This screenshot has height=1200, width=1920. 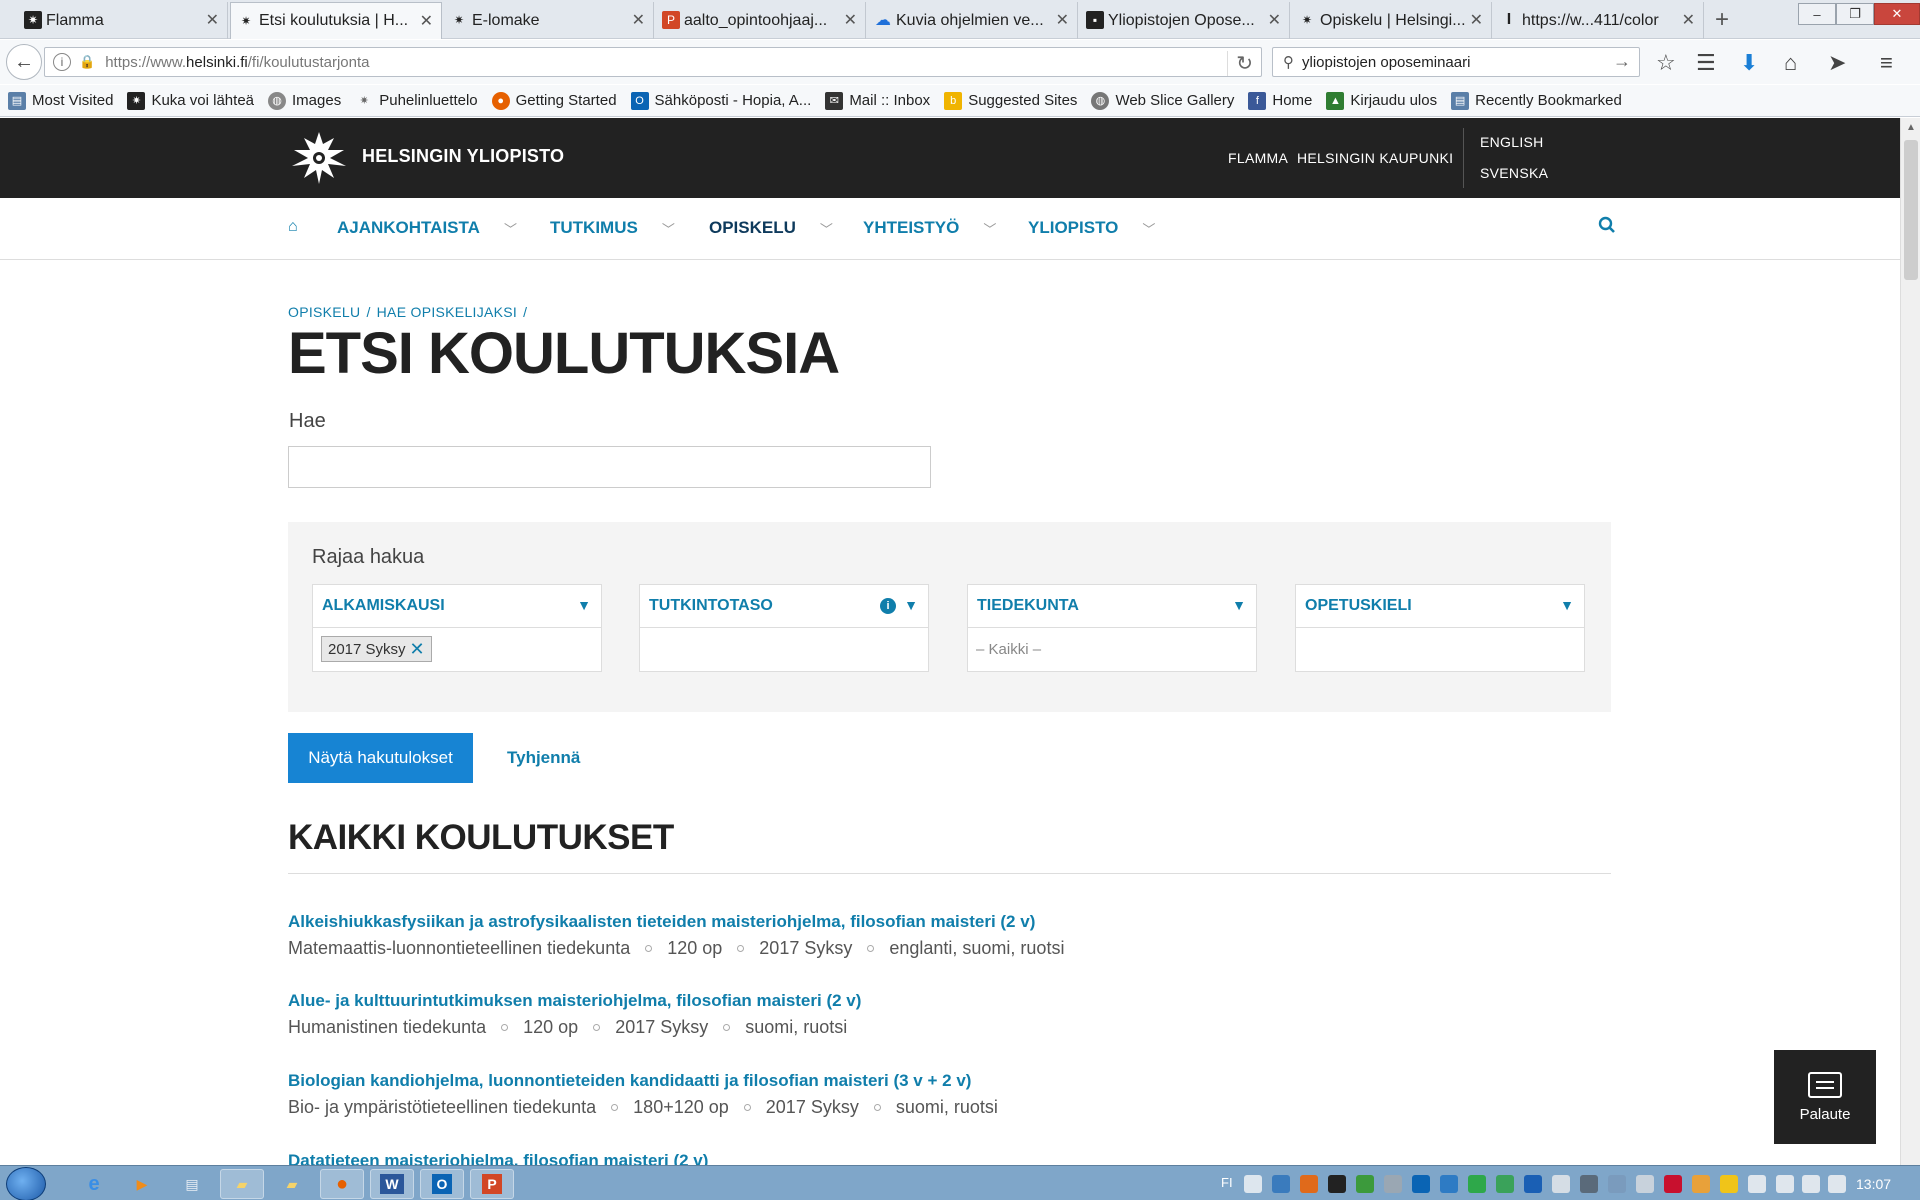 What do you see at coordinates (24, 62) in the screenshot?
I see `back-arrow-icon: ←` at bounding box center [24, 62].